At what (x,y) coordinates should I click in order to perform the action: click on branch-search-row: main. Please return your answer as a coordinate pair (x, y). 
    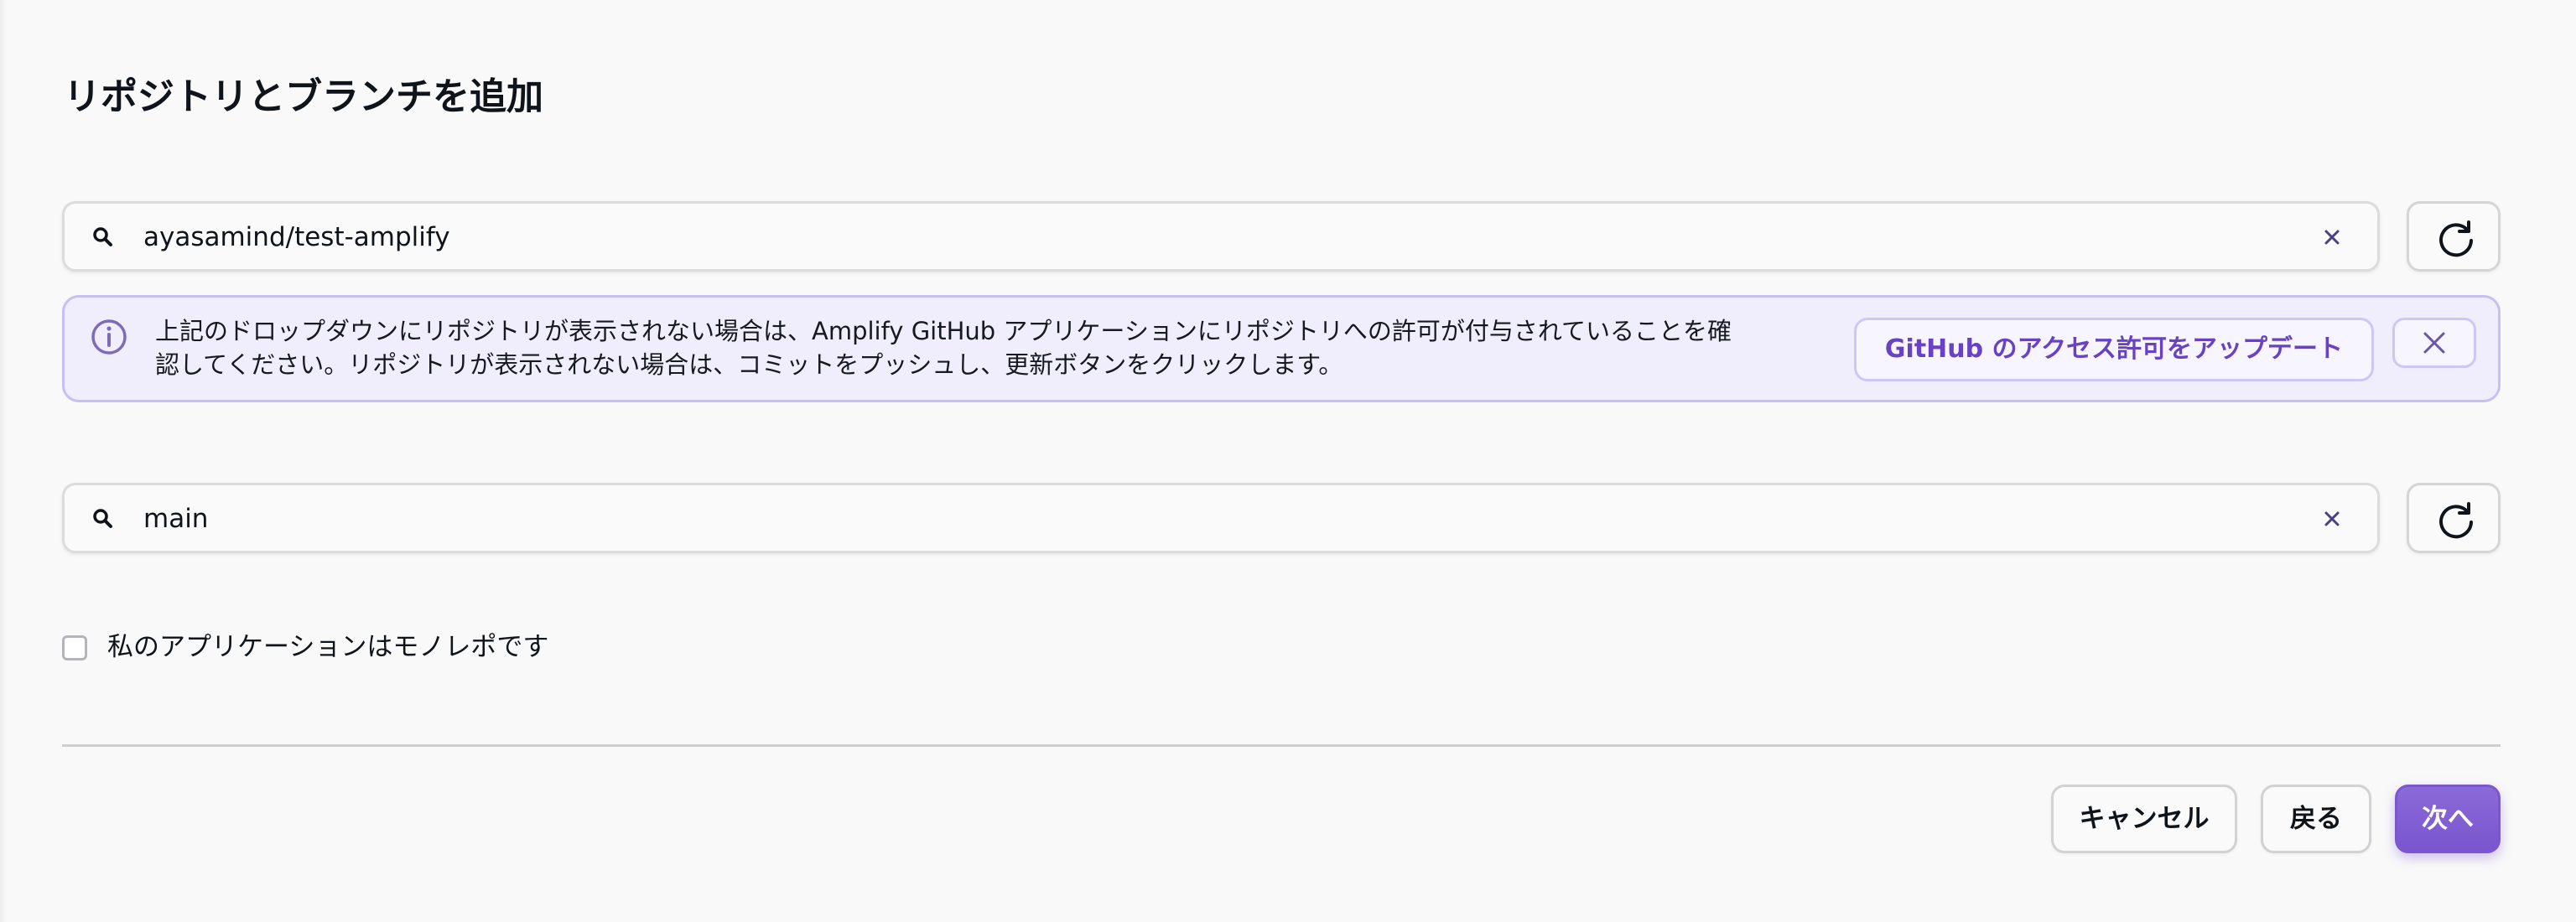
    Looking at the image, I should click on (1281, 518).